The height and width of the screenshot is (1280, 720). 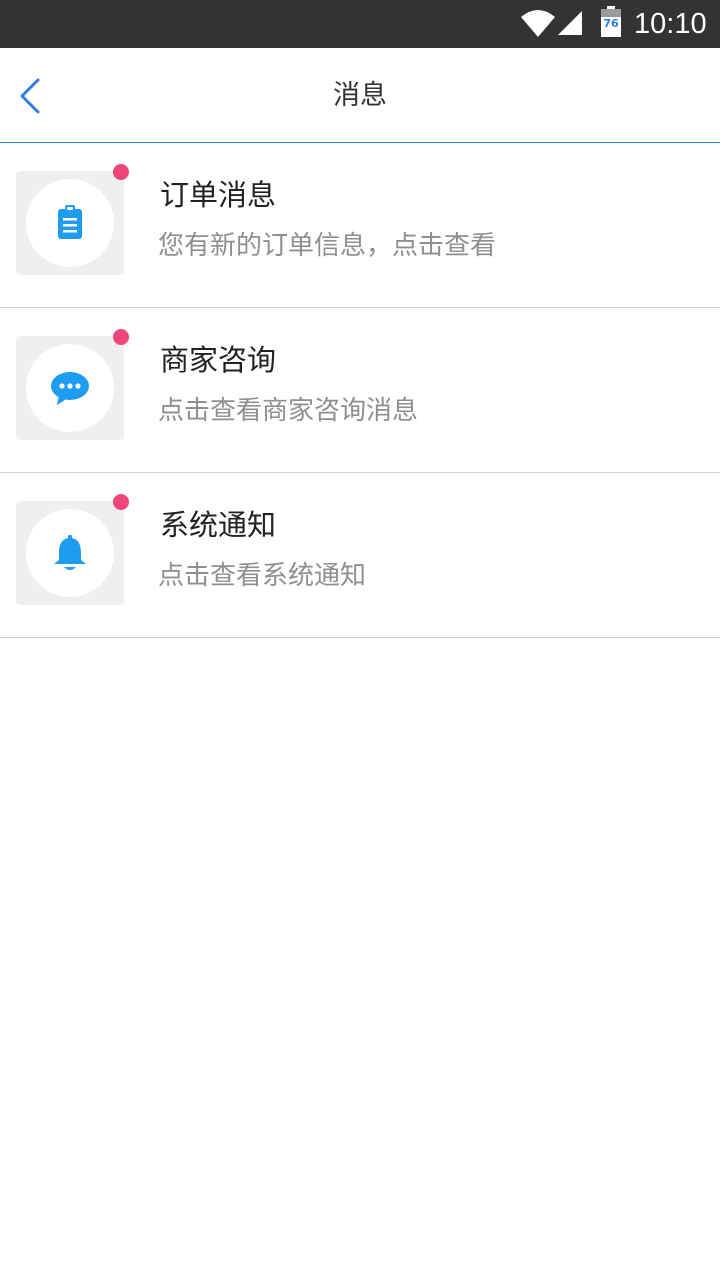 I want to click on list-item-order-messages: 订单消息 您有新的订单信息，点击查看, so click(x=360, y=225).